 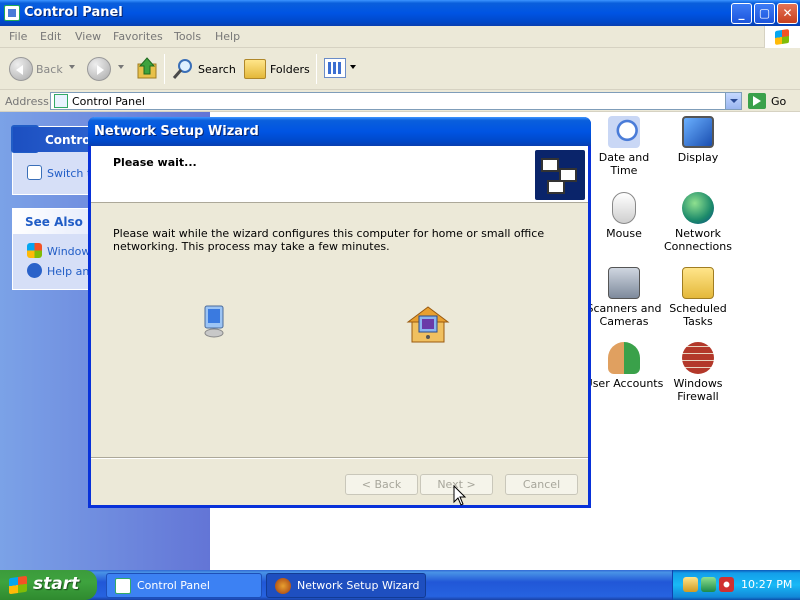 What do you see at coordinates (108, 101) in the screenshot?
I see `address-value: Control Panel` at bounding box center [108, 101].